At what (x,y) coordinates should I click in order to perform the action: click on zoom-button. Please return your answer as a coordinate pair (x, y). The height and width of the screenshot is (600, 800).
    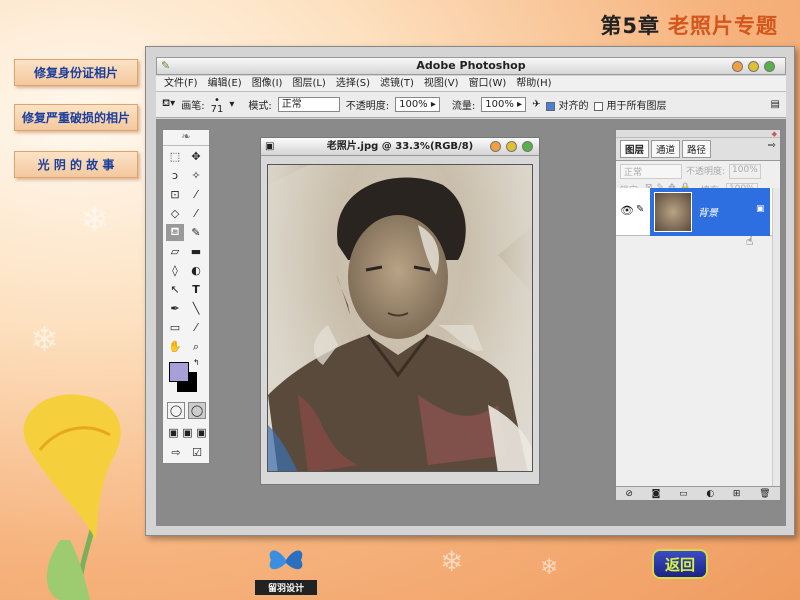
    Looking at the image, I should click on (753, 66).